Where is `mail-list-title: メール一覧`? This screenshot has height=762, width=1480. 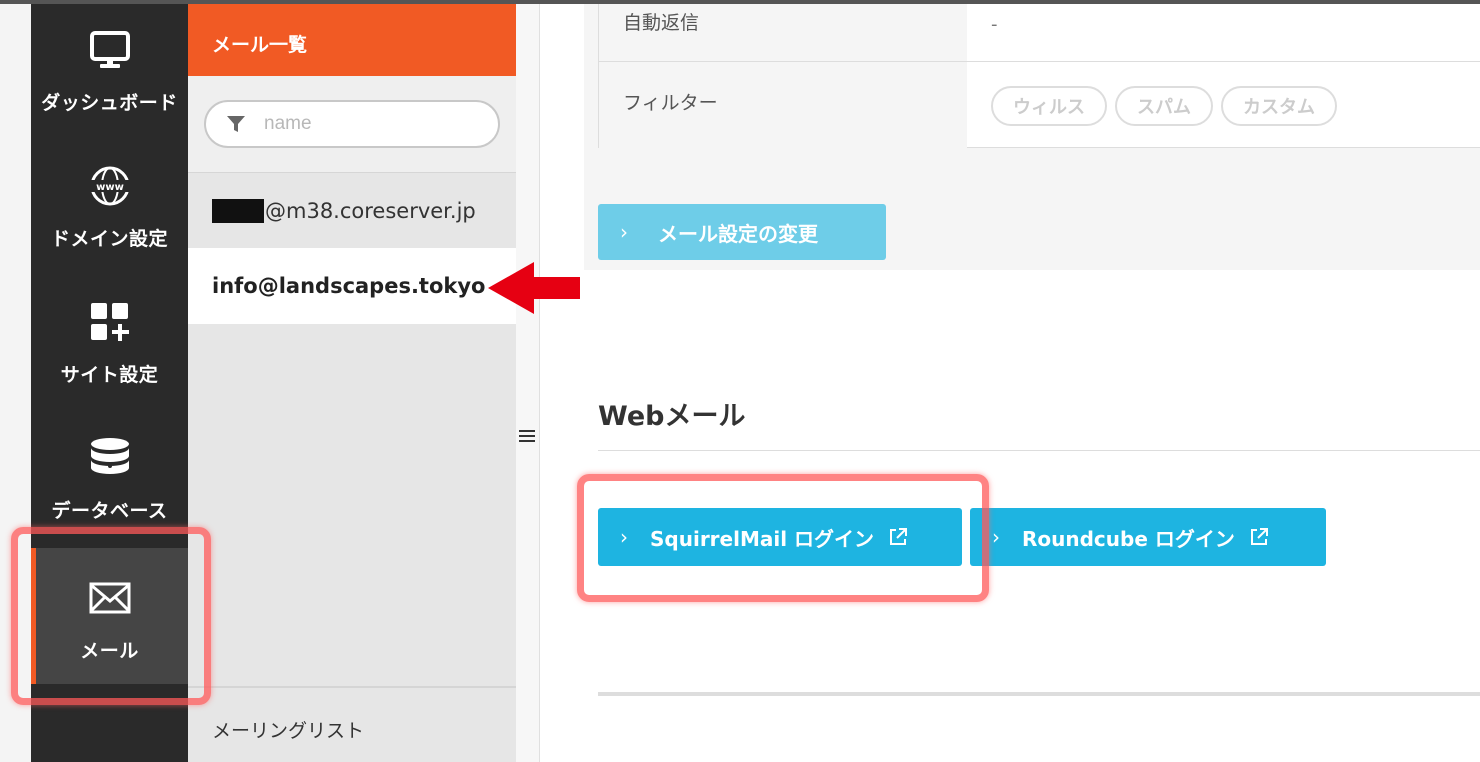 mail-list-title: メール一覧 is located at coordinates (352, 38).